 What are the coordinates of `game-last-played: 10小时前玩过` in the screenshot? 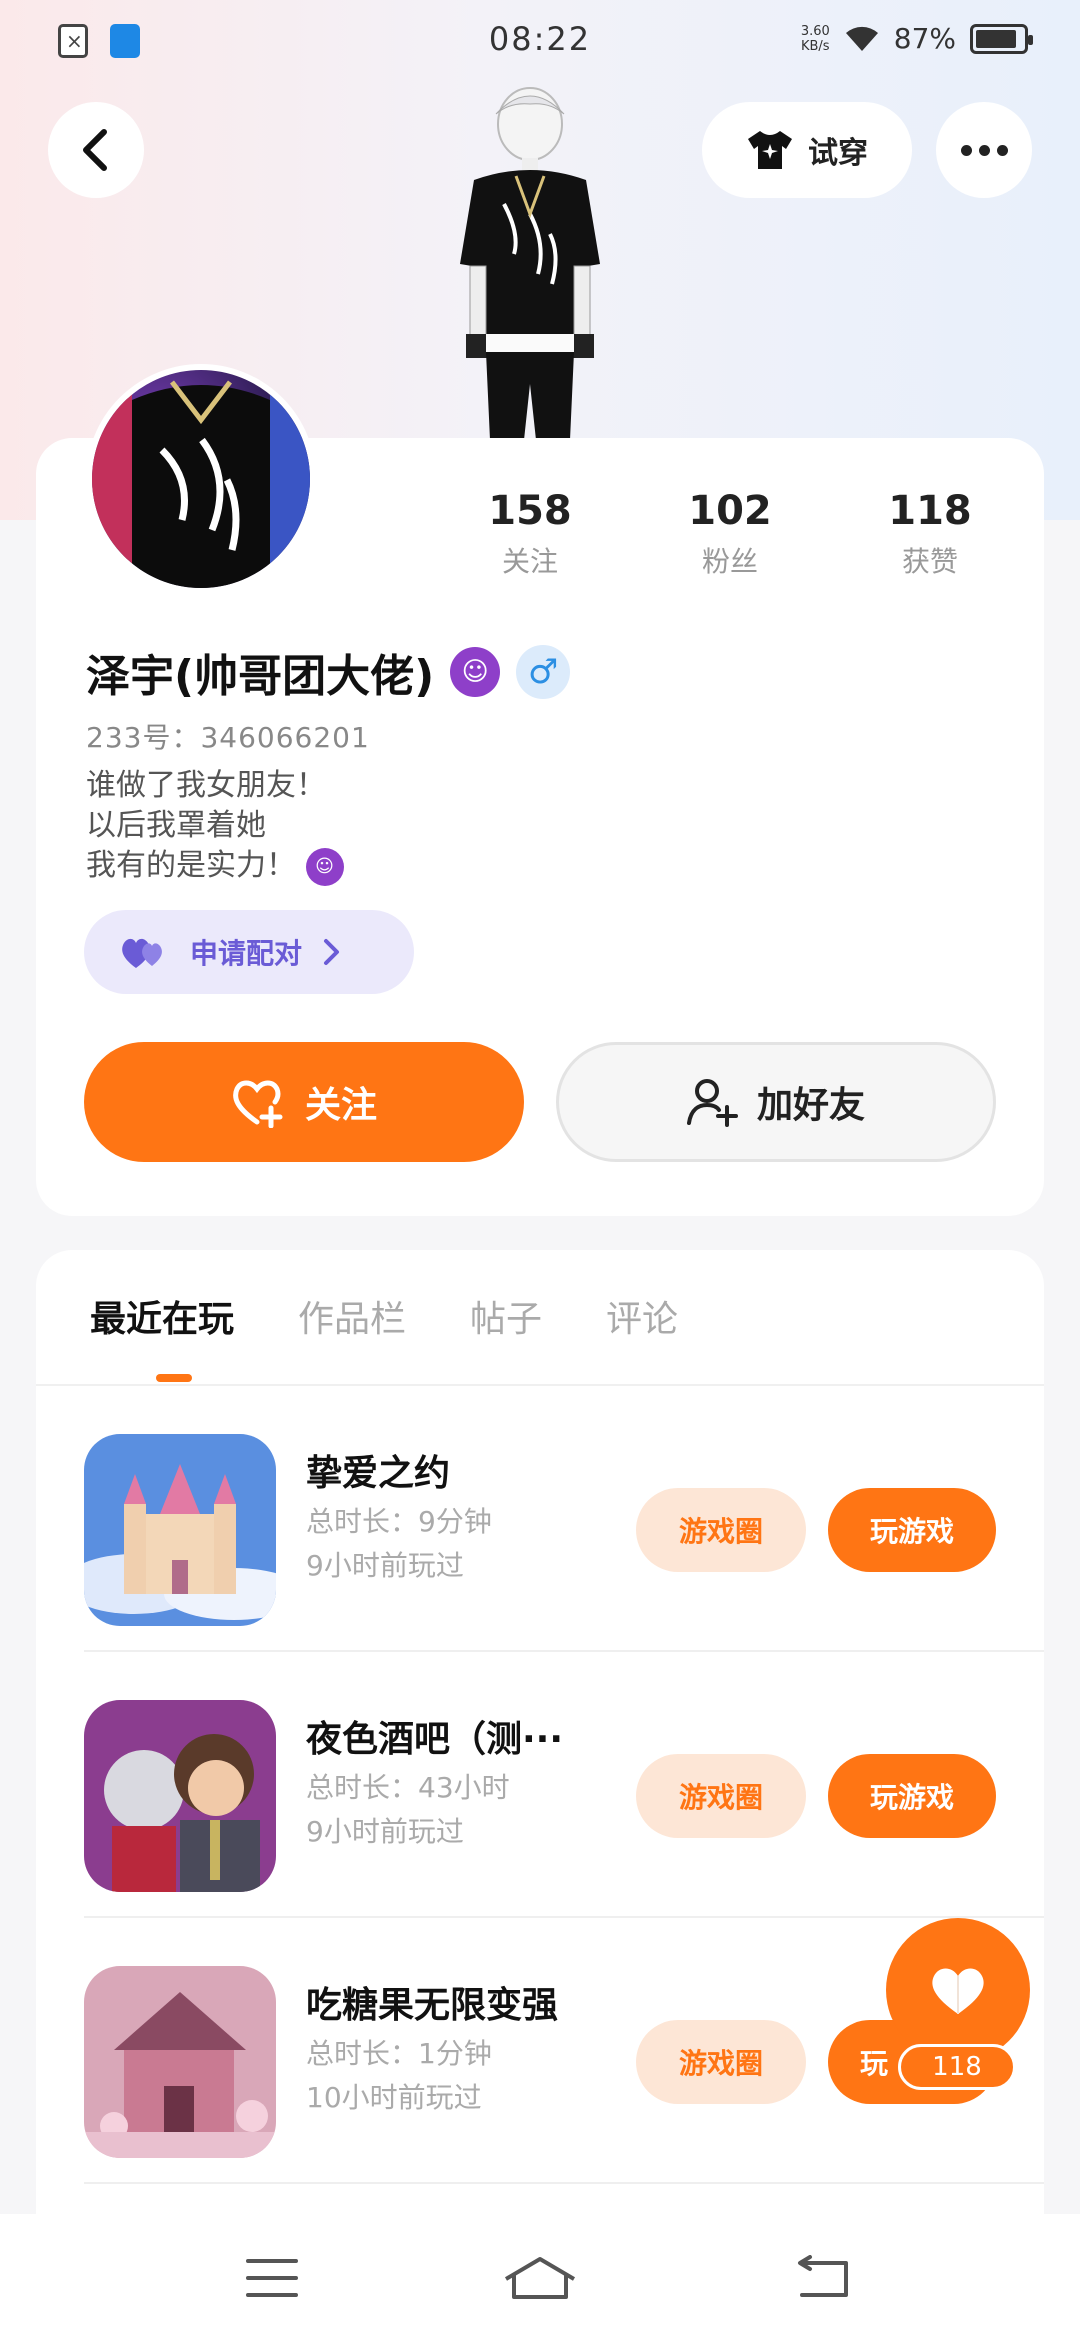 It's located at (394, 2097).